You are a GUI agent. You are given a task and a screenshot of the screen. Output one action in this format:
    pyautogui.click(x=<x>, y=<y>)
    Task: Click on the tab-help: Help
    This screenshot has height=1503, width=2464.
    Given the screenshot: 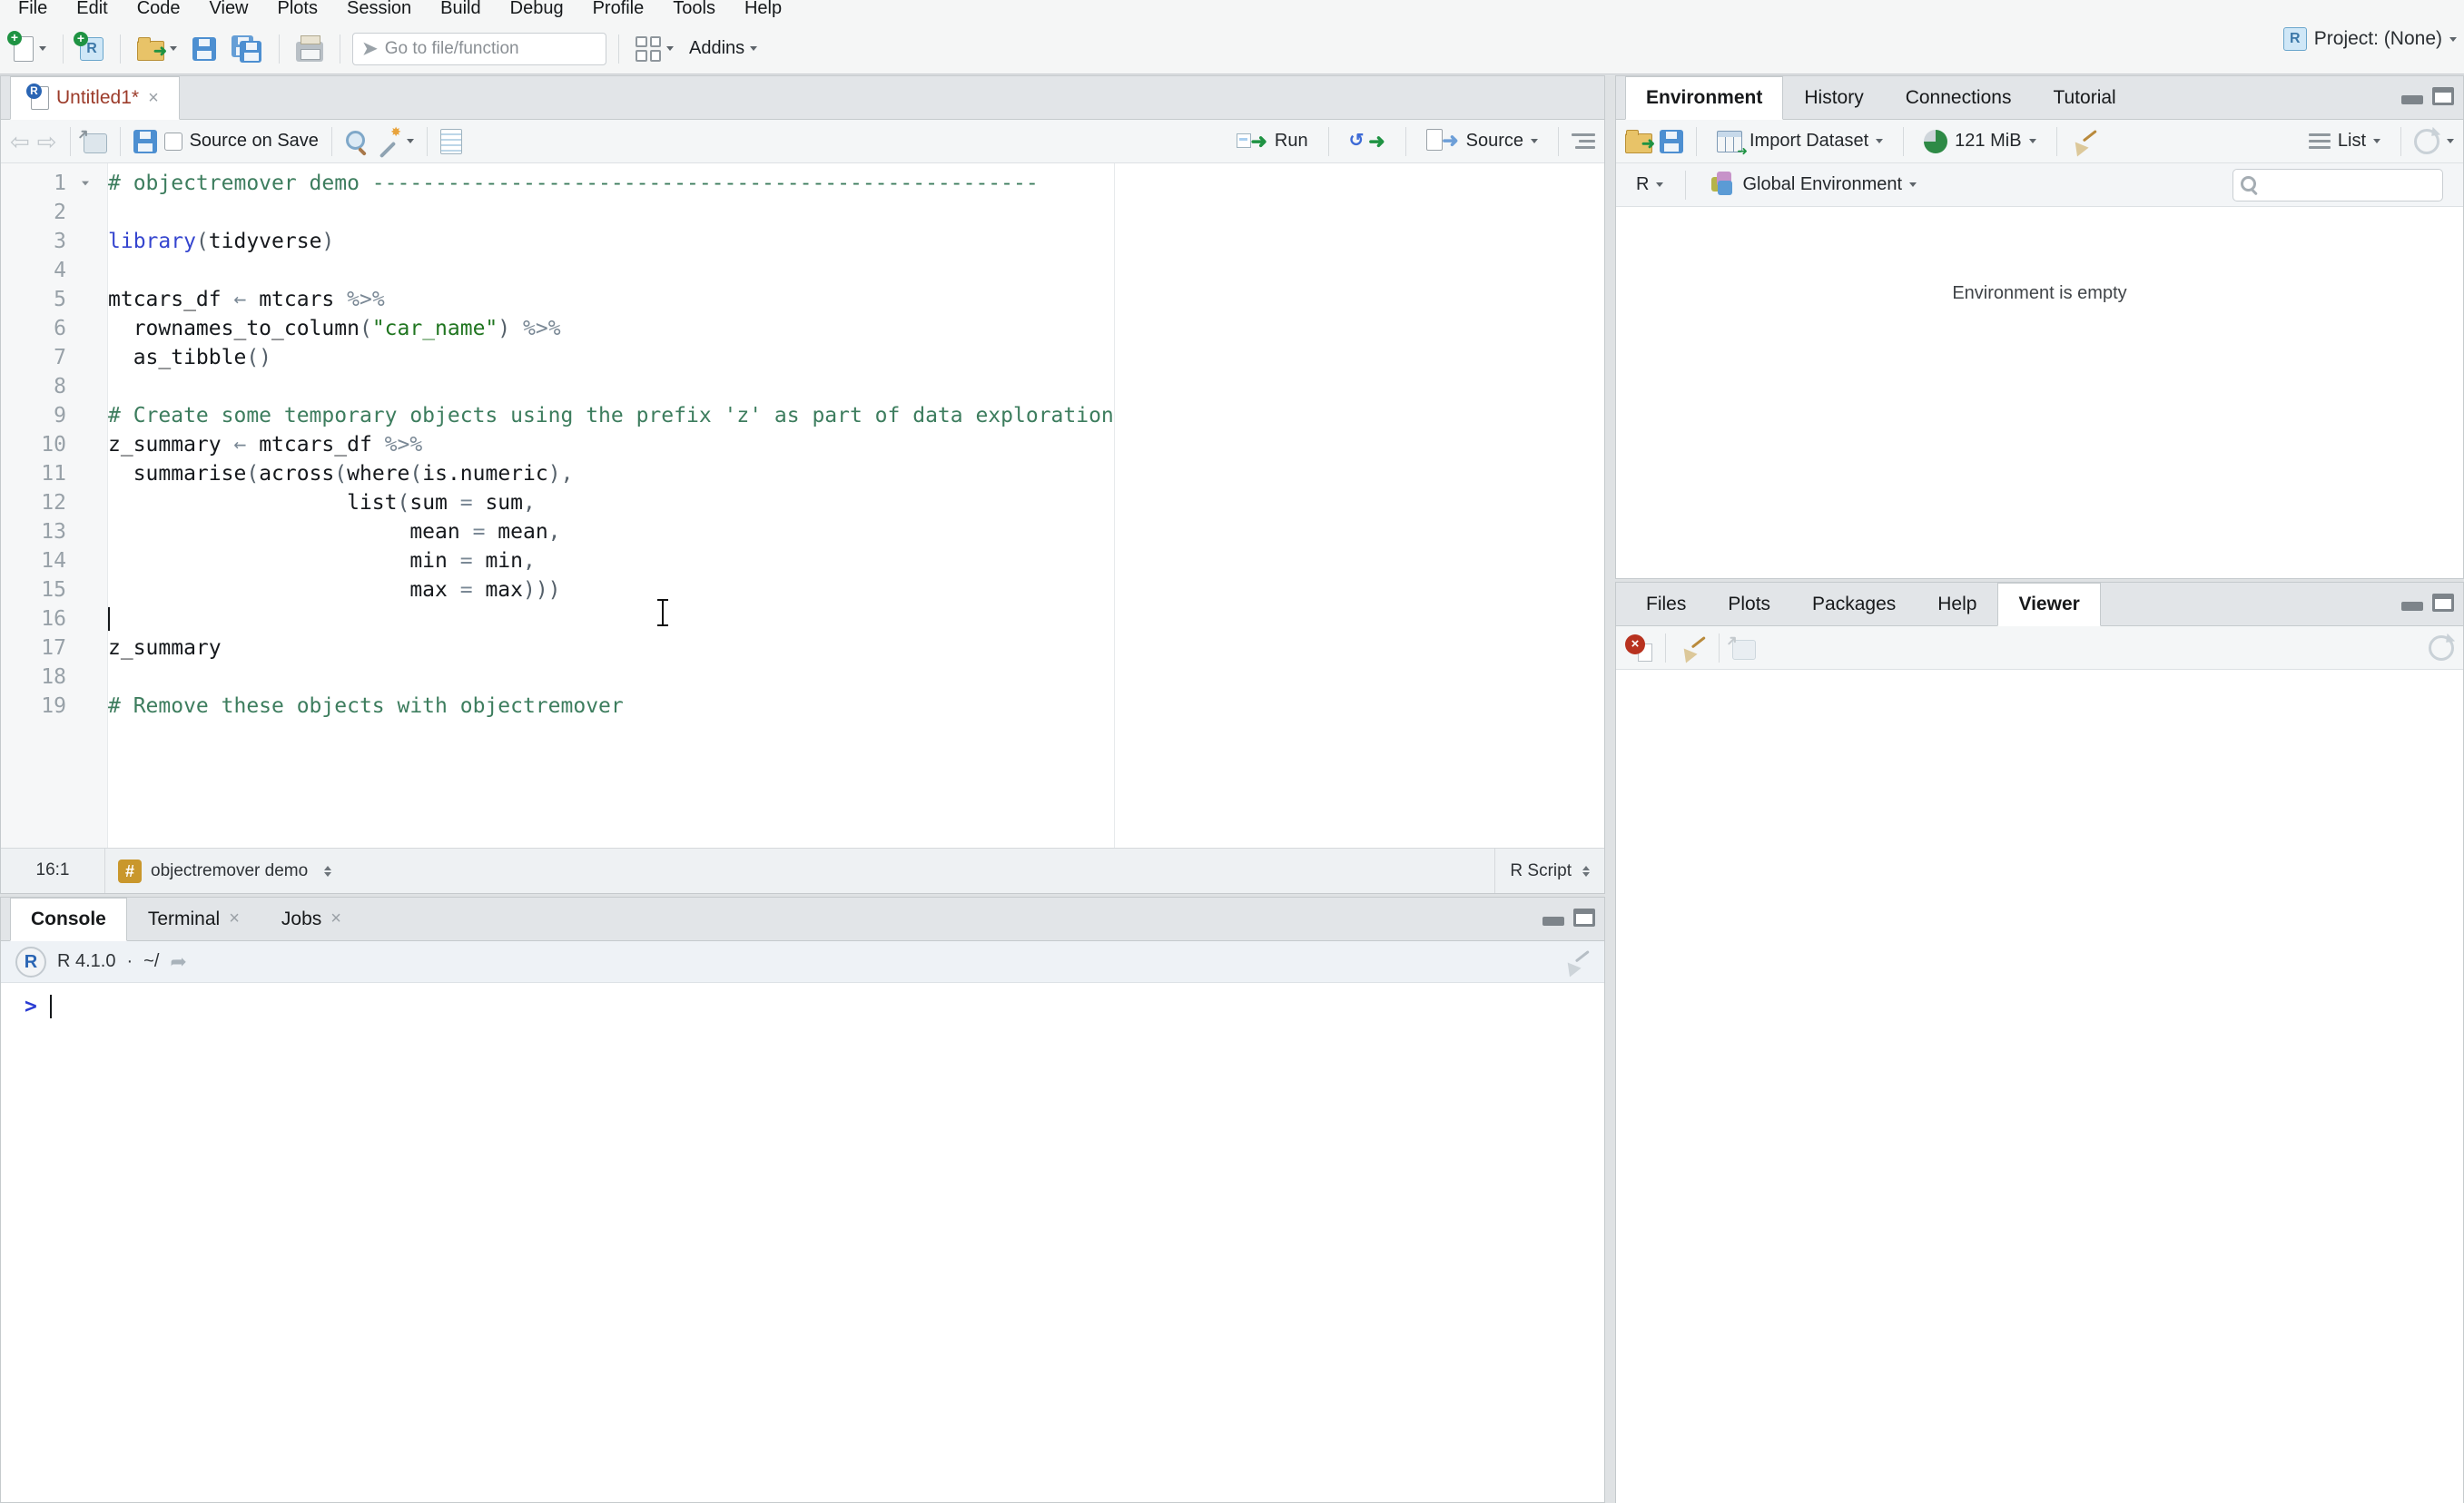 What is the action you would take?
    pyautogui.click(x=1957, y=604)
    